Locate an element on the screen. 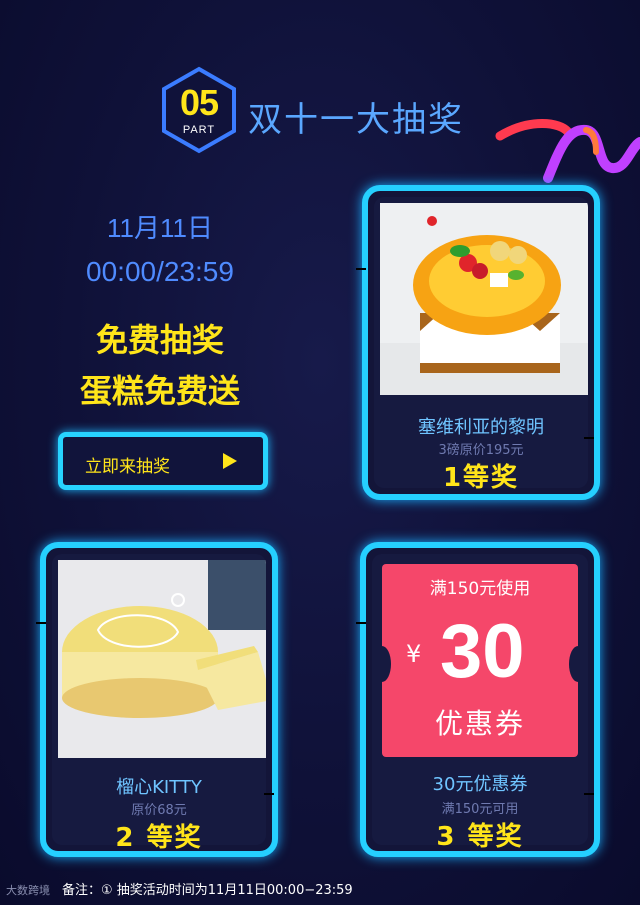 The width and height of the screenshot is (640, 905). draw-now-label: 立即来抽奖 is located at coordinates (127, 467).